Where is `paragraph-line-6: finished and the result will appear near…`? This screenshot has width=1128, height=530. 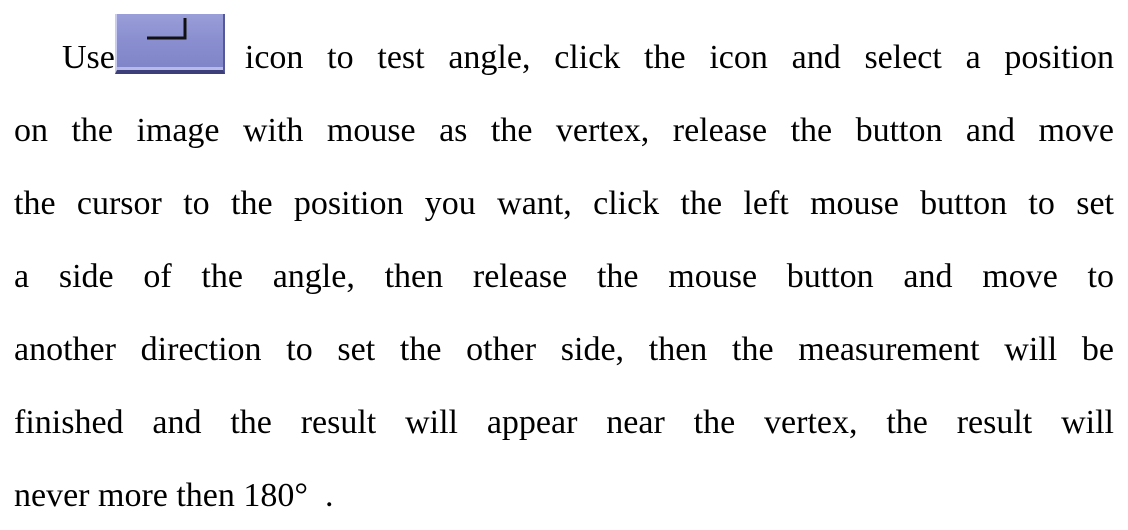 paragraph-line-6: finished and the result will appear near… is located at coordinates (564, 422).